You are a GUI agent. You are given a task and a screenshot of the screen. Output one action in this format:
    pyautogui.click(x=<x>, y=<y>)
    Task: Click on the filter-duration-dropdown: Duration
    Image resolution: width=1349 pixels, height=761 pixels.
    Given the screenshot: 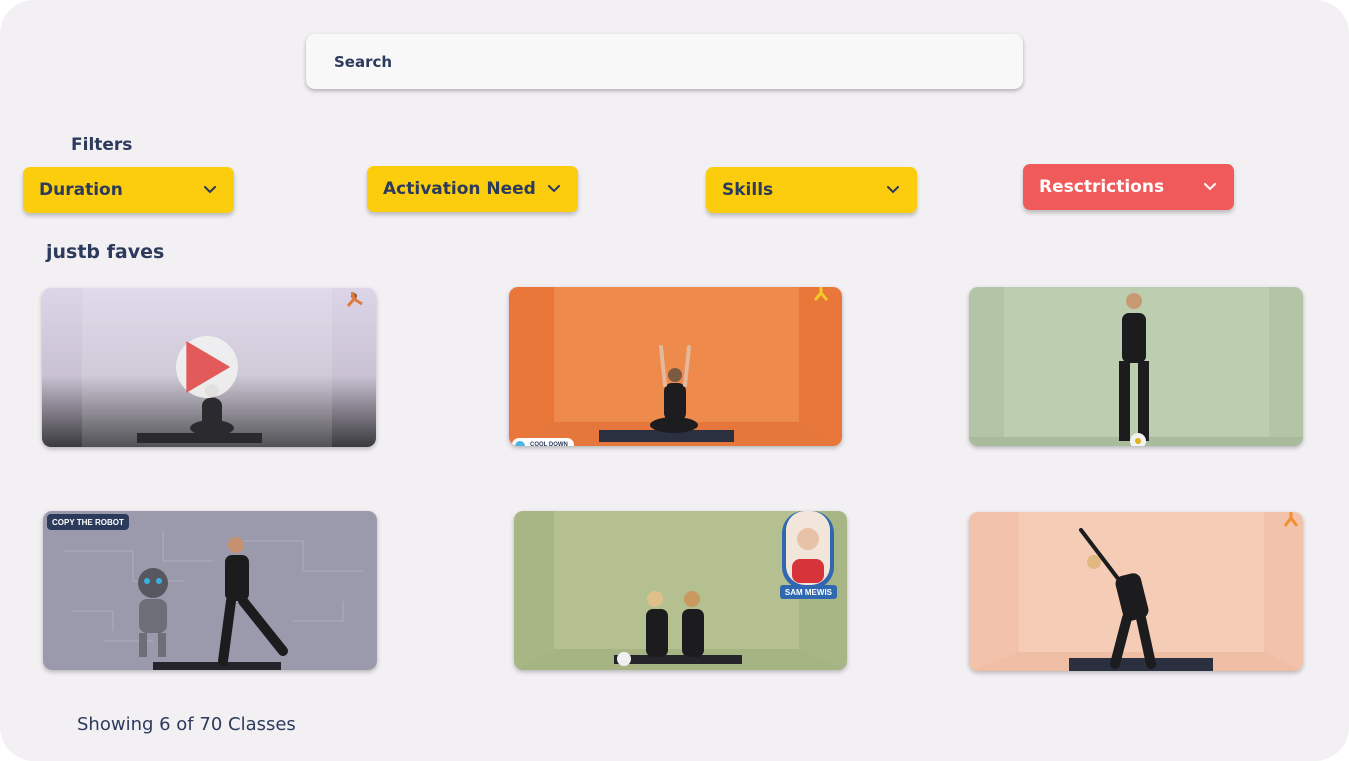 What is the action you would take?
    pyautogui.click(x=128, y=190)
    